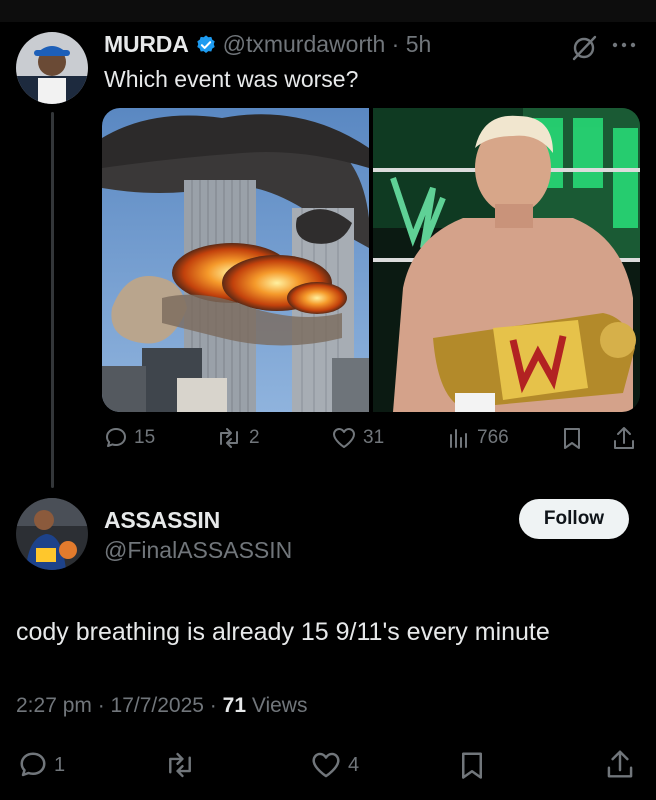  What do you see at coordinates (231, 79) in the screenshot?
I see `tweet-text: Which event was worse?` at bounding box center [231, 79].